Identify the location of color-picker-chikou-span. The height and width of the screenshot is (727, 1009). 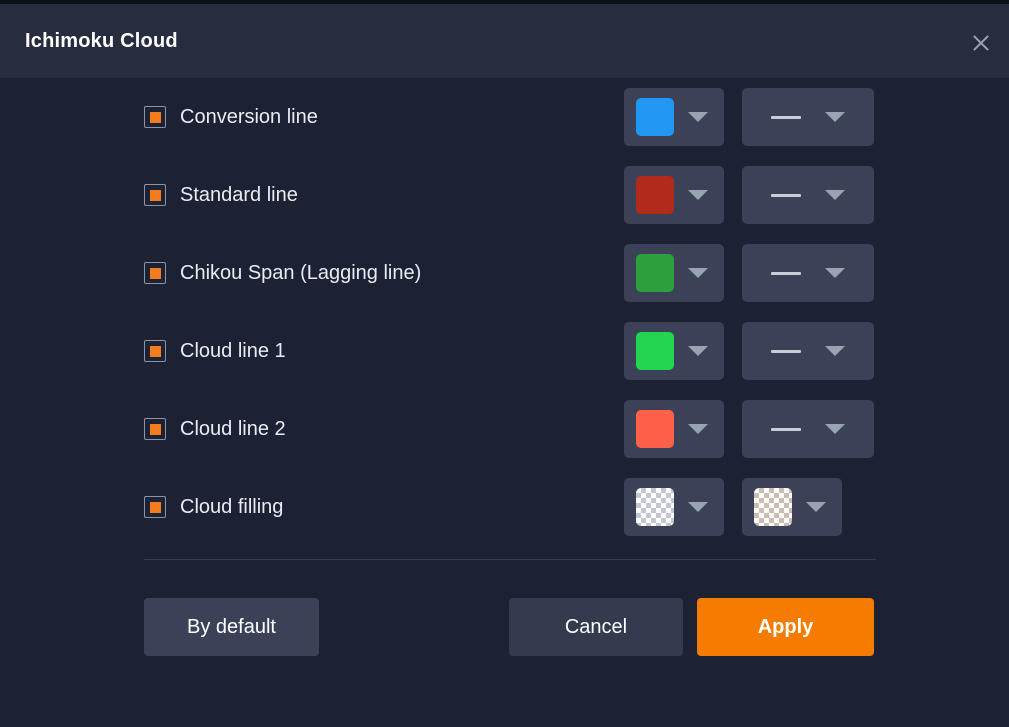
(674, 273).